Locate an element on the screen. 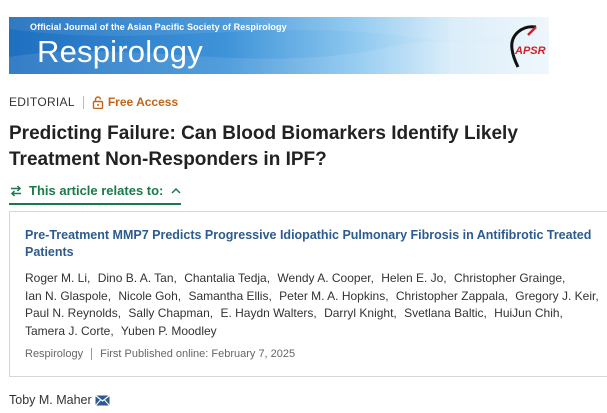  journal-name: Respirology is located at coordinates (120, 51).